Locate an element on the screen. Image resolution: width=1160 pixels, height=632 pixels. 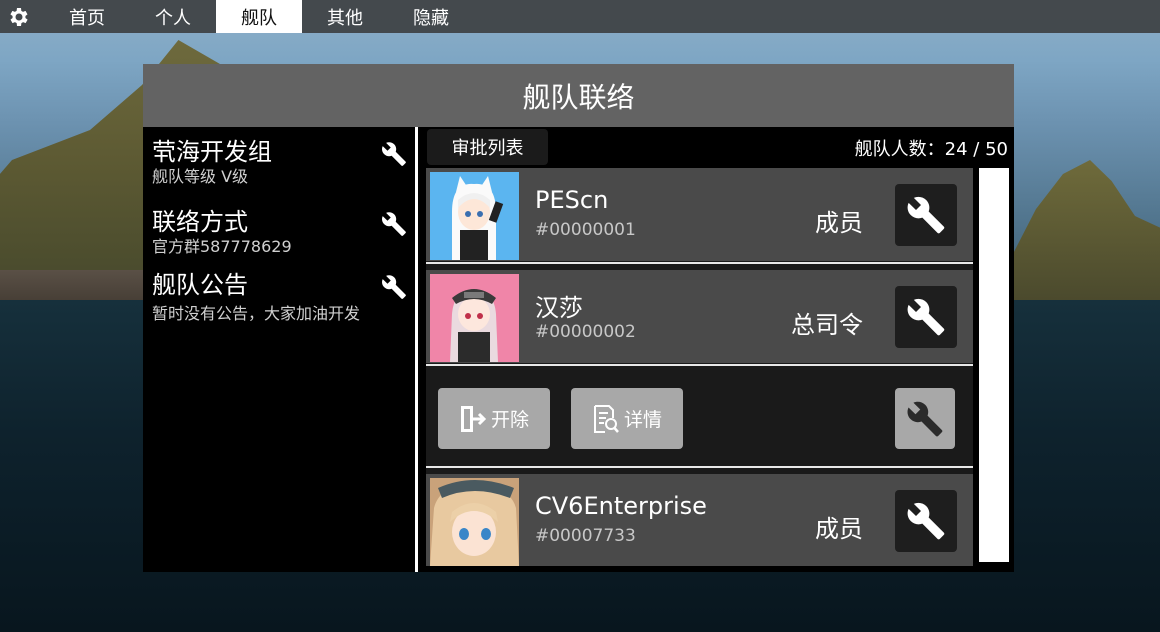
edit-notice-wrench-icon is located at coordinates (394, 287).